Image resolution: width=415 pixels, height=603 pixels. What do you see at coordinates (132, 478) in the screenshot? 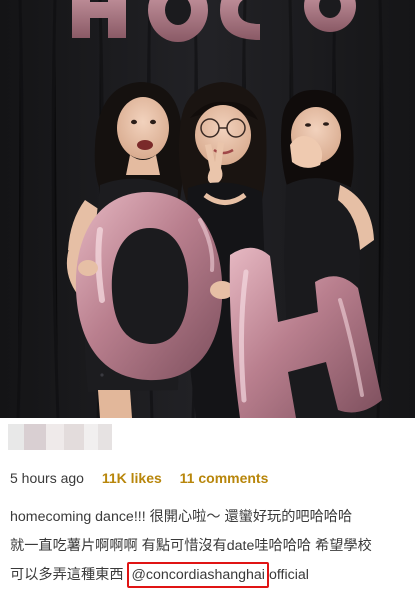
I see `likes-count: 11K likes` at bounding box center [132, 478].